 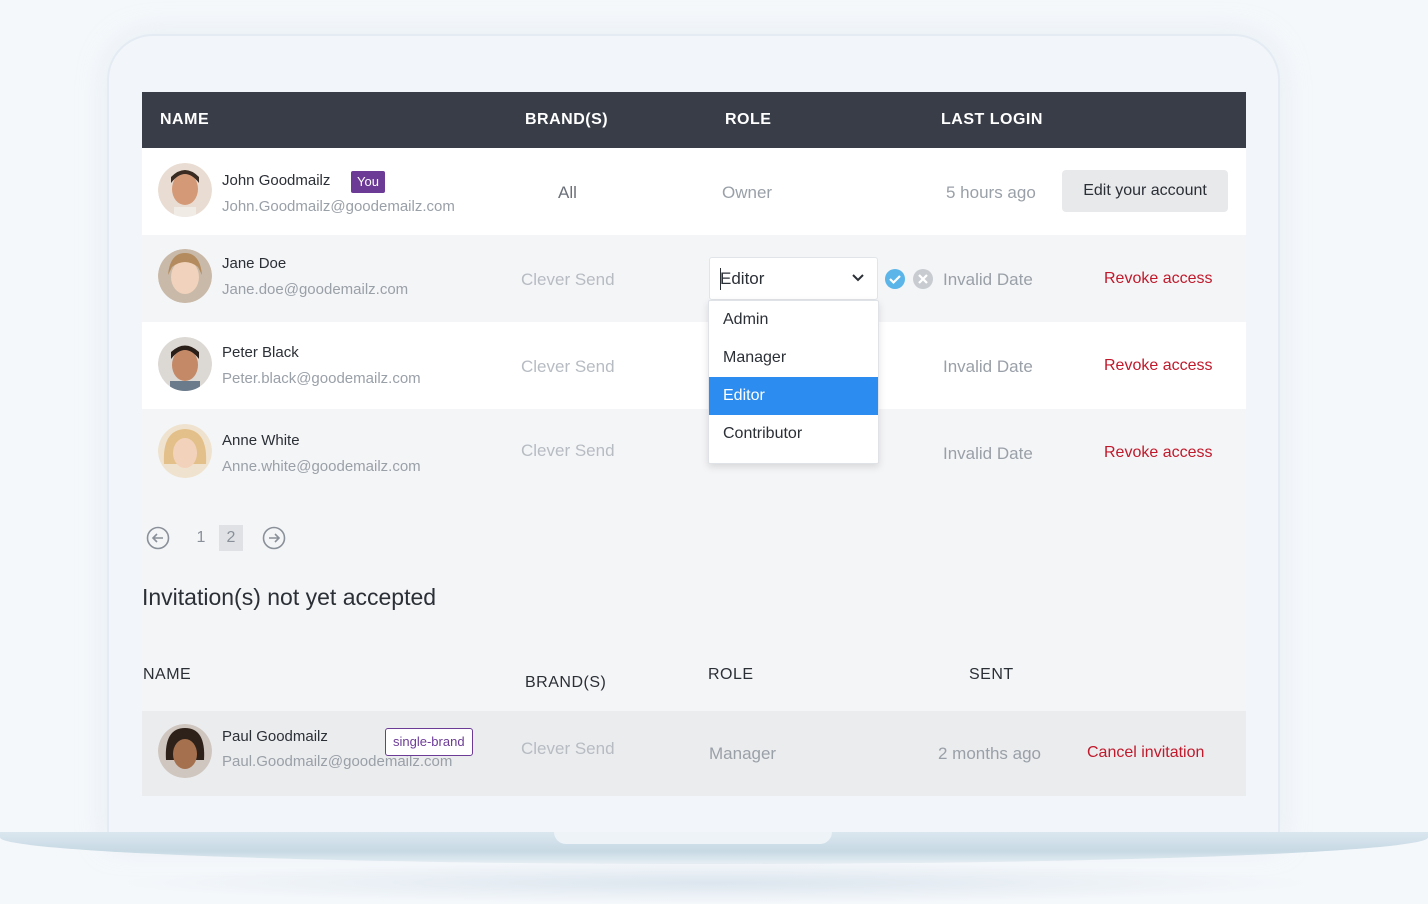 I want to click on col-last-login-header: LAST LOGIN, so click(x=992, y=119).